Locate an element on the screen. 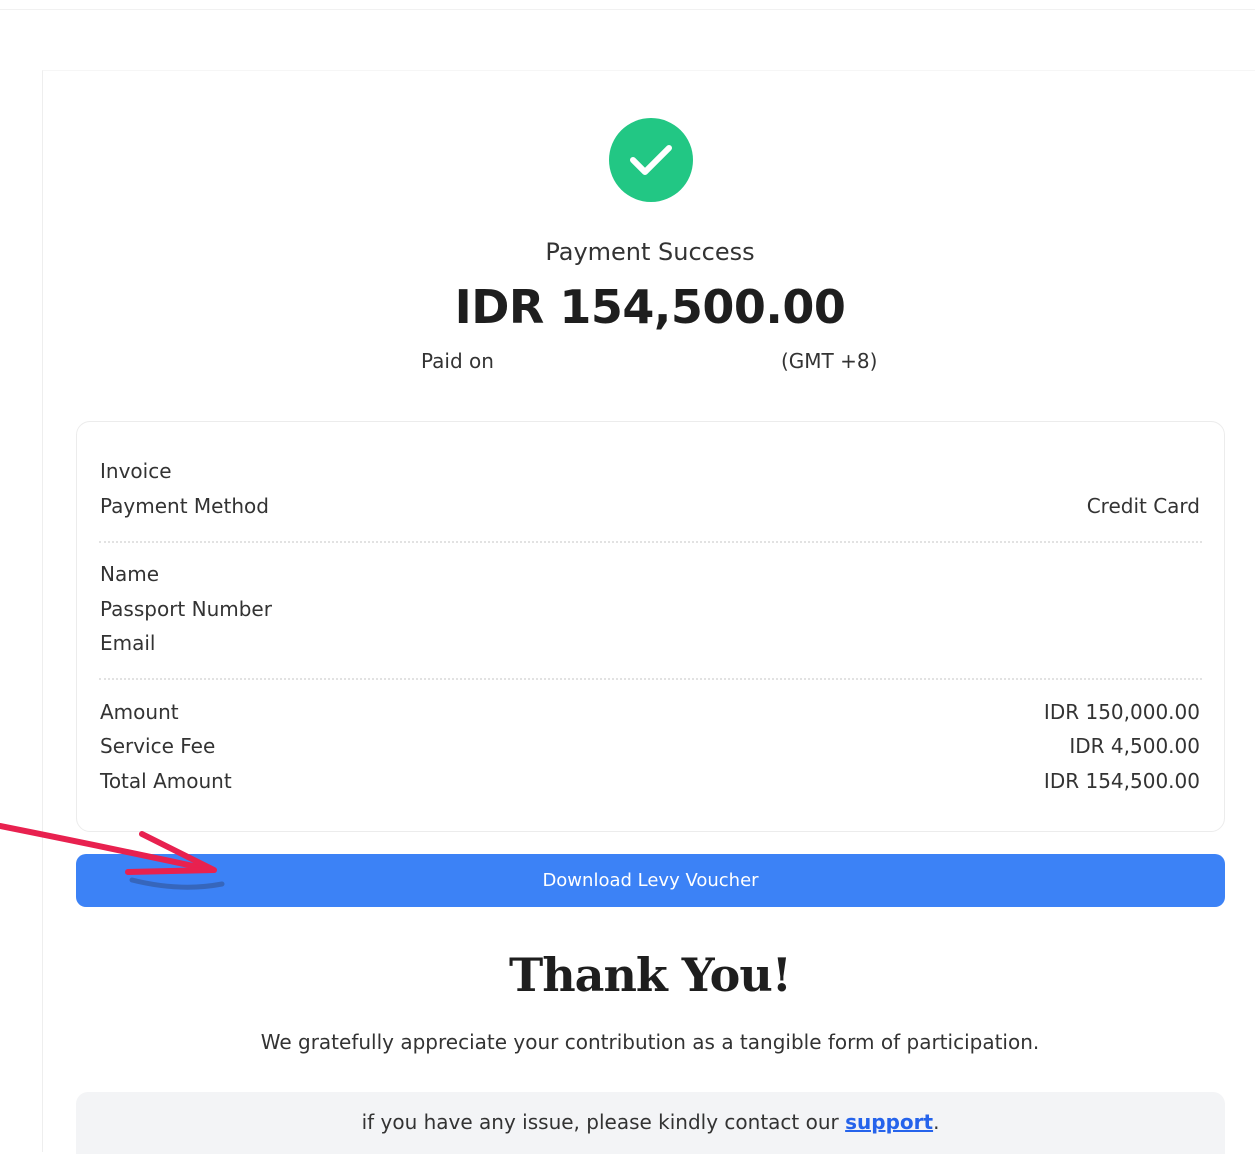  payment-status: Payment Success is located at coordinates (650, 252).